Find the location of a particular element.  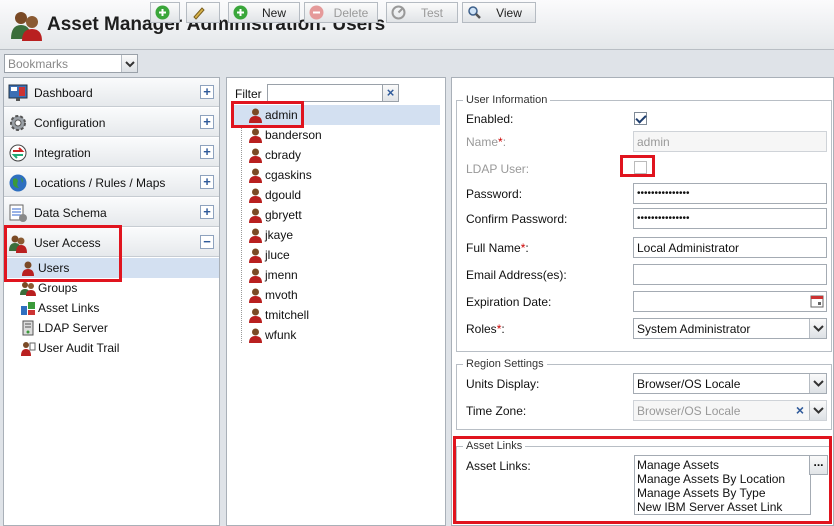

asset-links-label: Asset Links: is located at coordinates (498, 466).